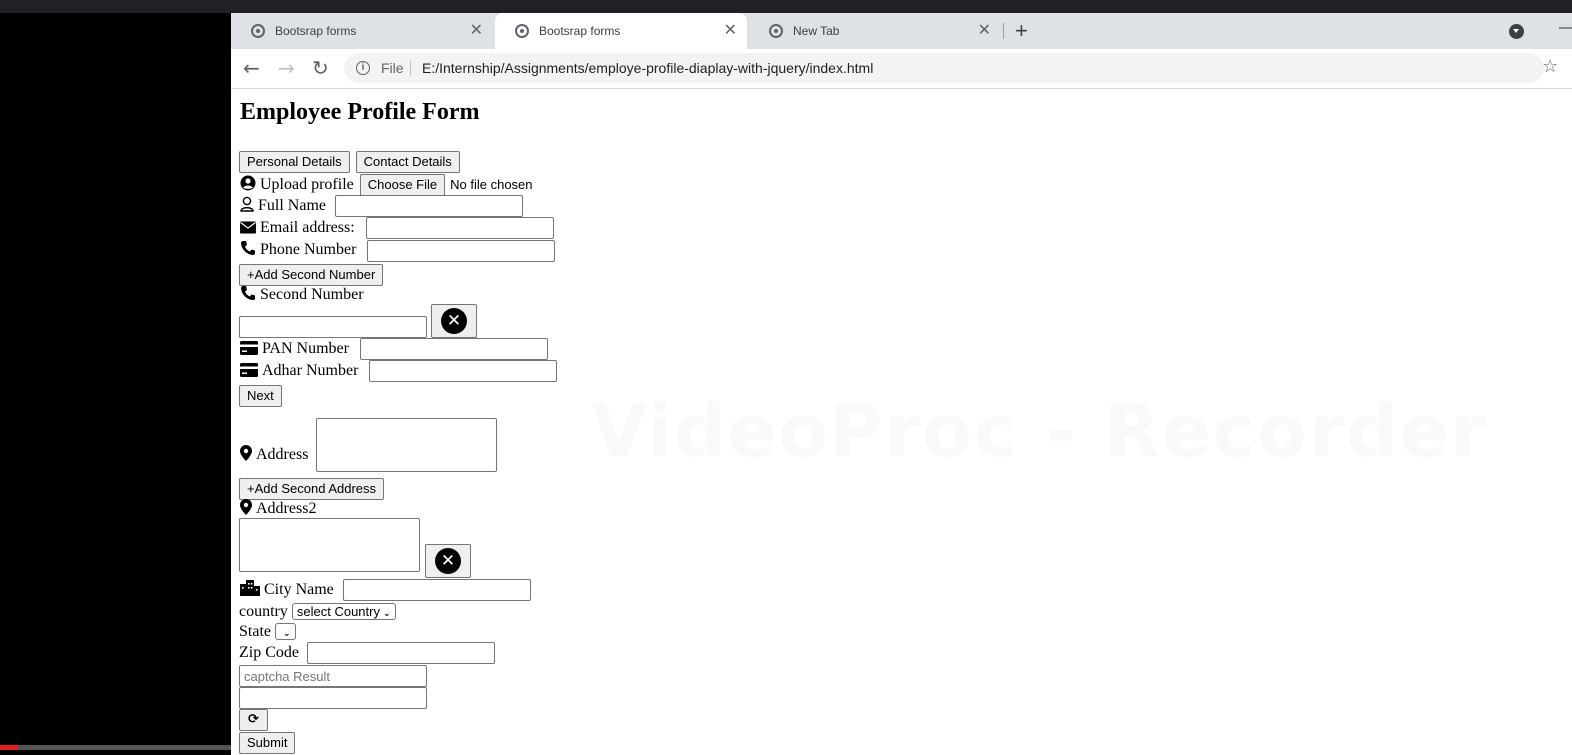 Image resolution: width=1572 pixels, height=755 pixels. Describe the element at coordinates (286, 508) in the screenshot. I see `address2-label: Address2` at that location.